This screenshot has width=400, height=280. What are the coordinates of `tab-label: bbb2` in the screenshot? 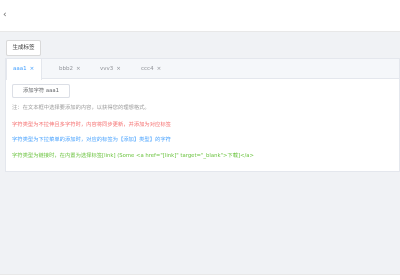 It's located at (66, 69).